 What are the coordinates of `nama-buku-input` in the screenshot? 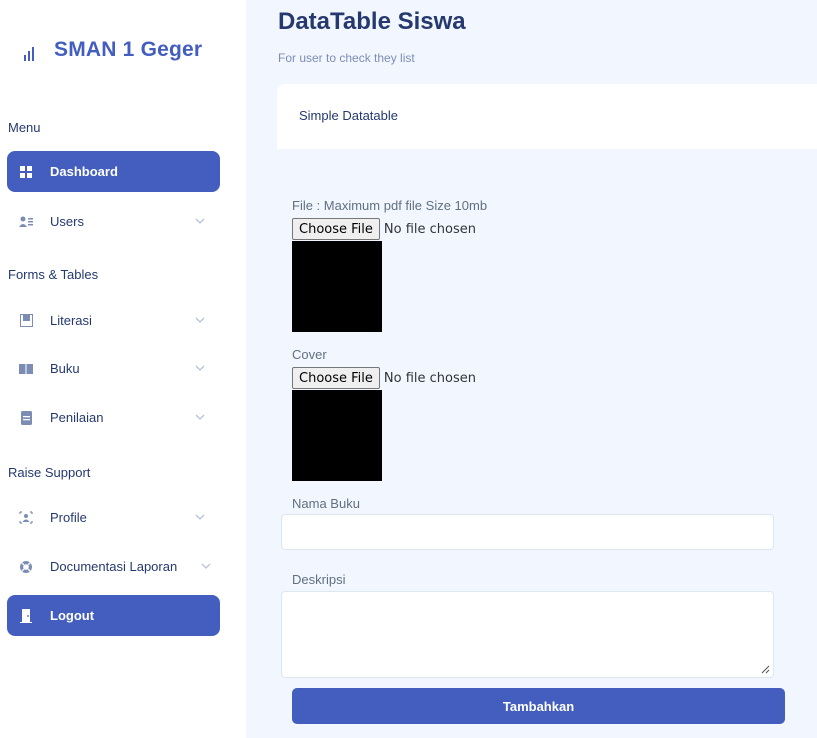 It's located at (527, 532).